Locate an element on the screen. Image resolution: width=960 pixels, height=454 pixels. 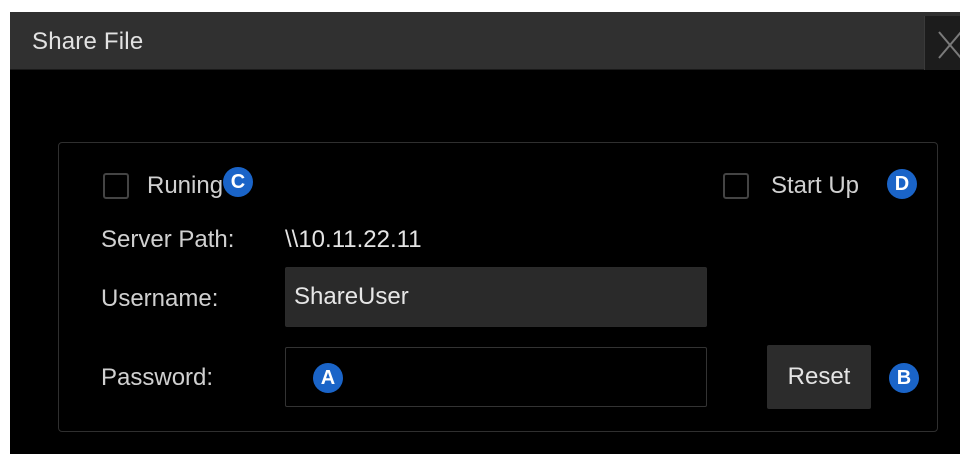
reset-button: Reset is located at coordinates (819, 377).